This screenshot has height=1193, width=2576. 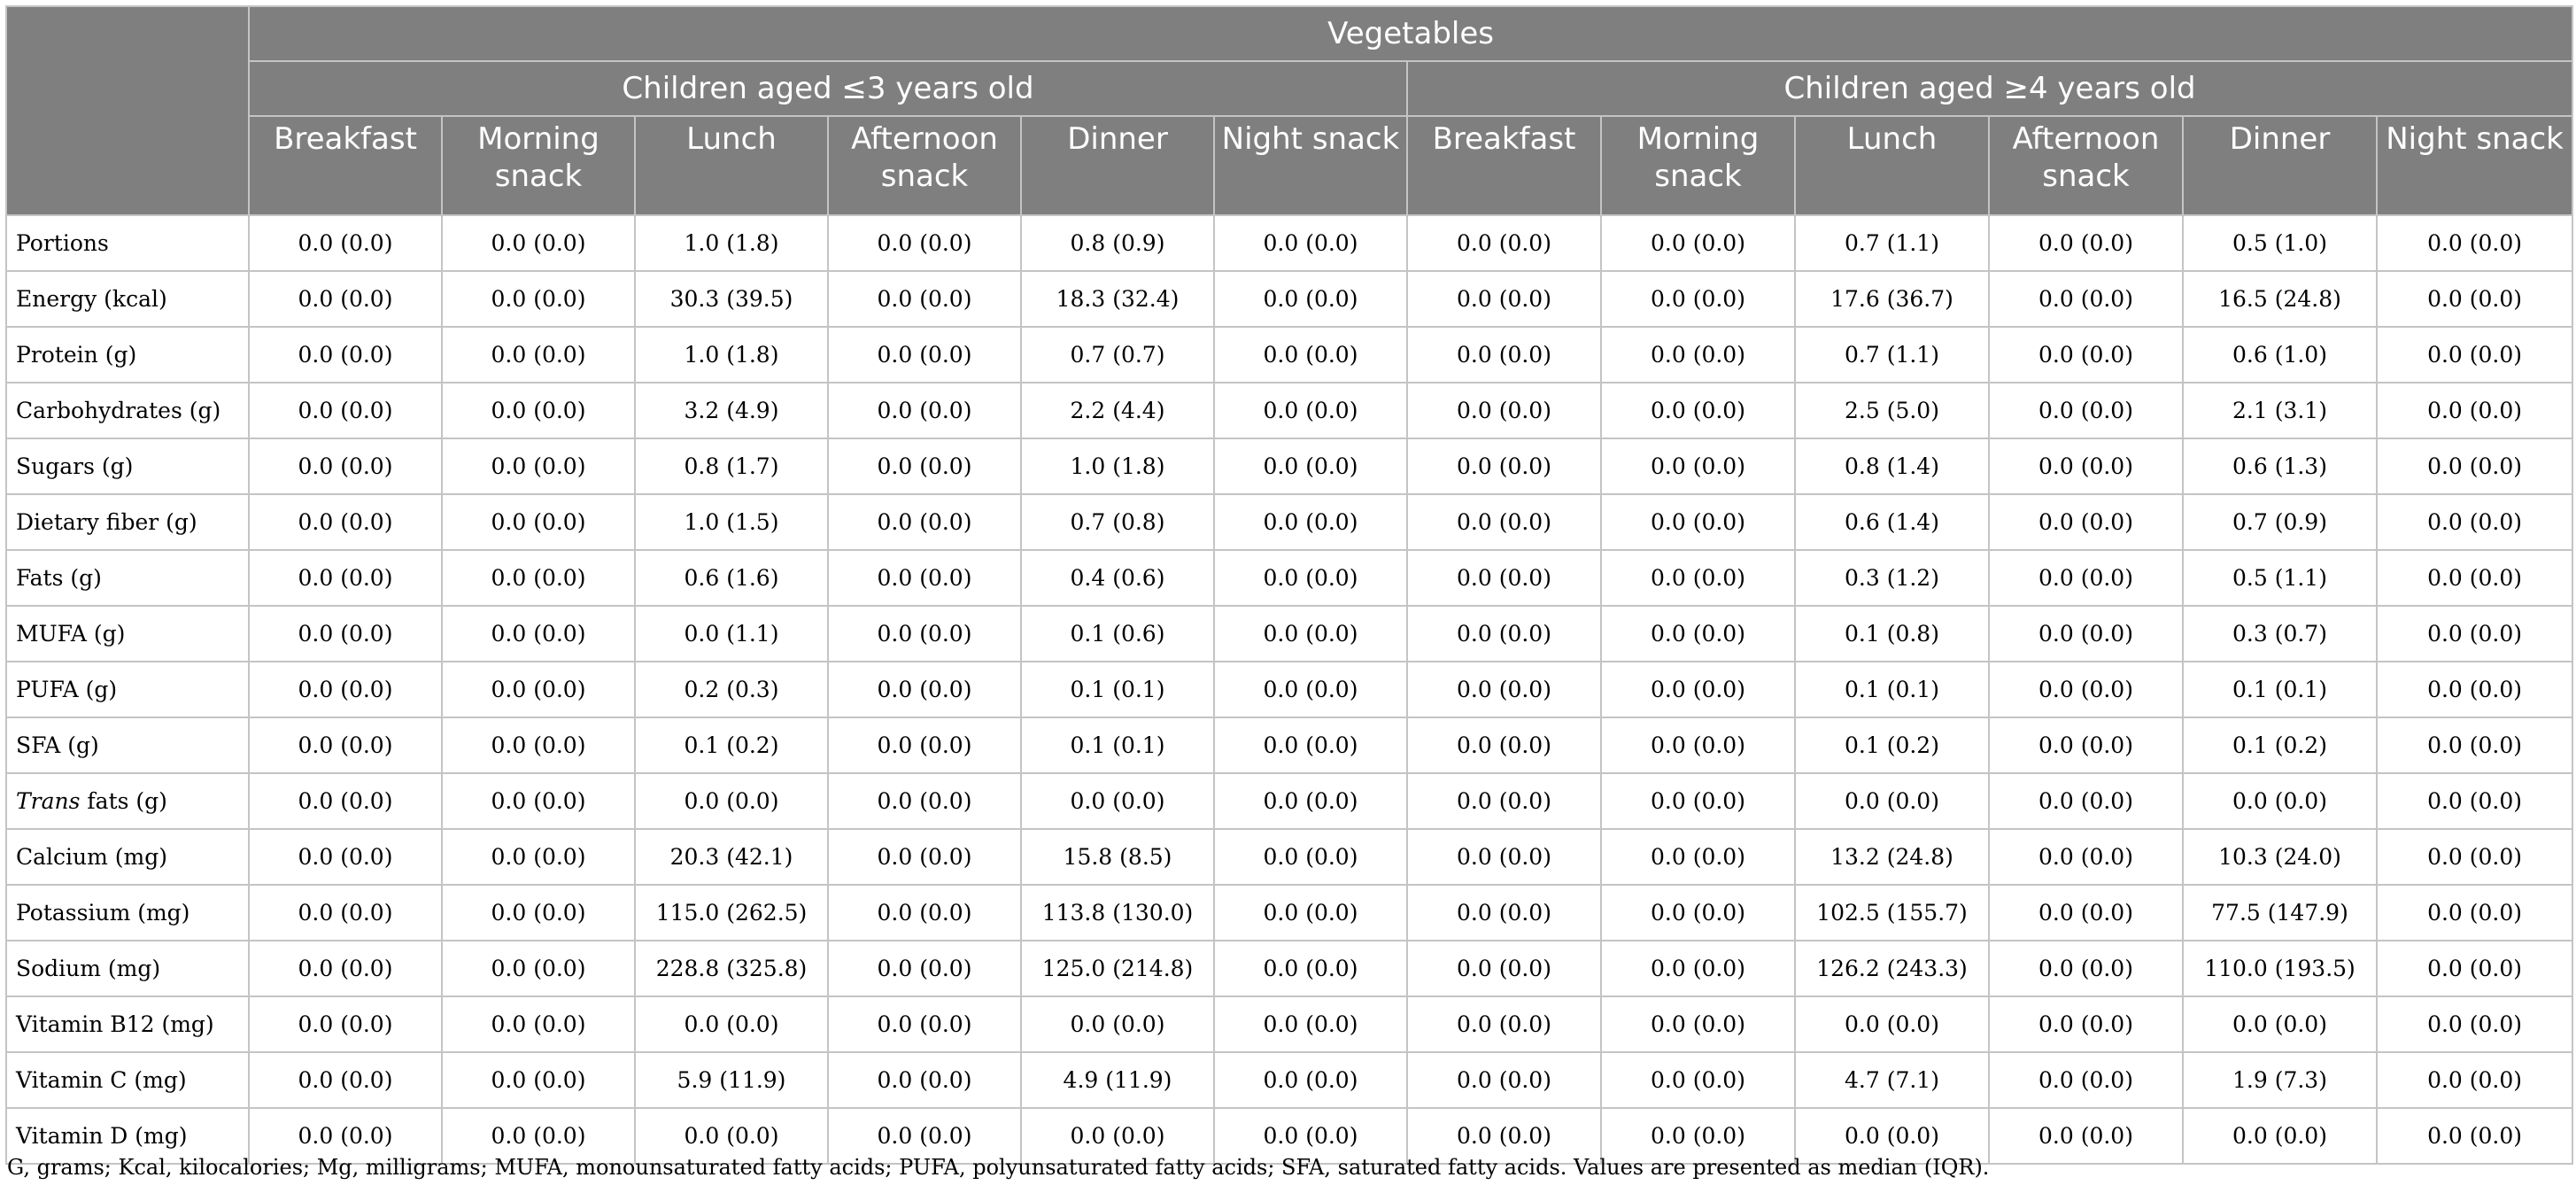 I want to click on row-label-rest: fats (g), so click(x=123, y=801).